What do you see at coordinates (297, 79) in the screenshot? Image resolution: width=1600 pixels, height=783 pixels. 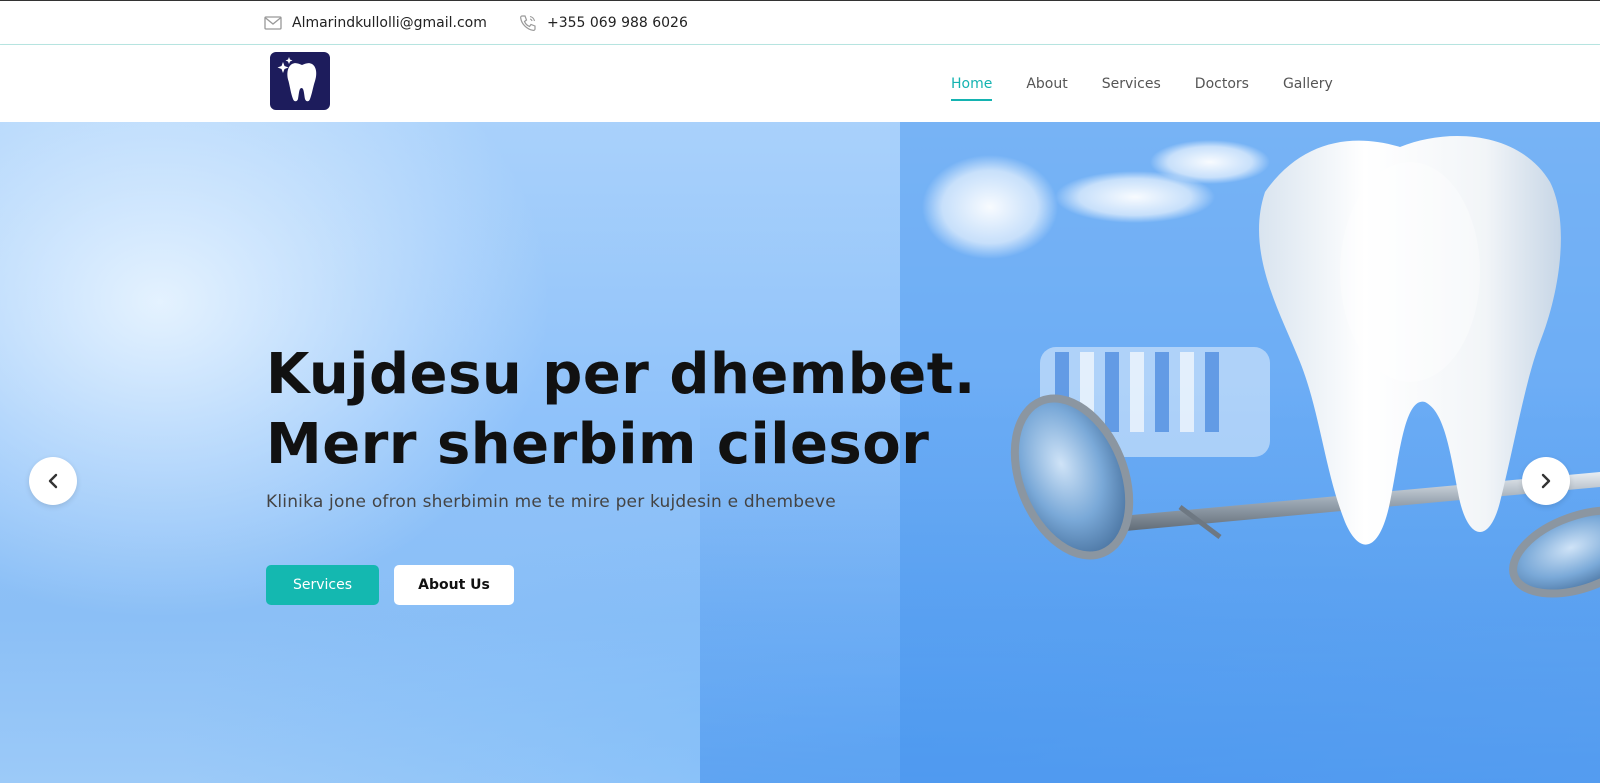 I see `tooth-logo-icon` at bounding box center [297, 79].